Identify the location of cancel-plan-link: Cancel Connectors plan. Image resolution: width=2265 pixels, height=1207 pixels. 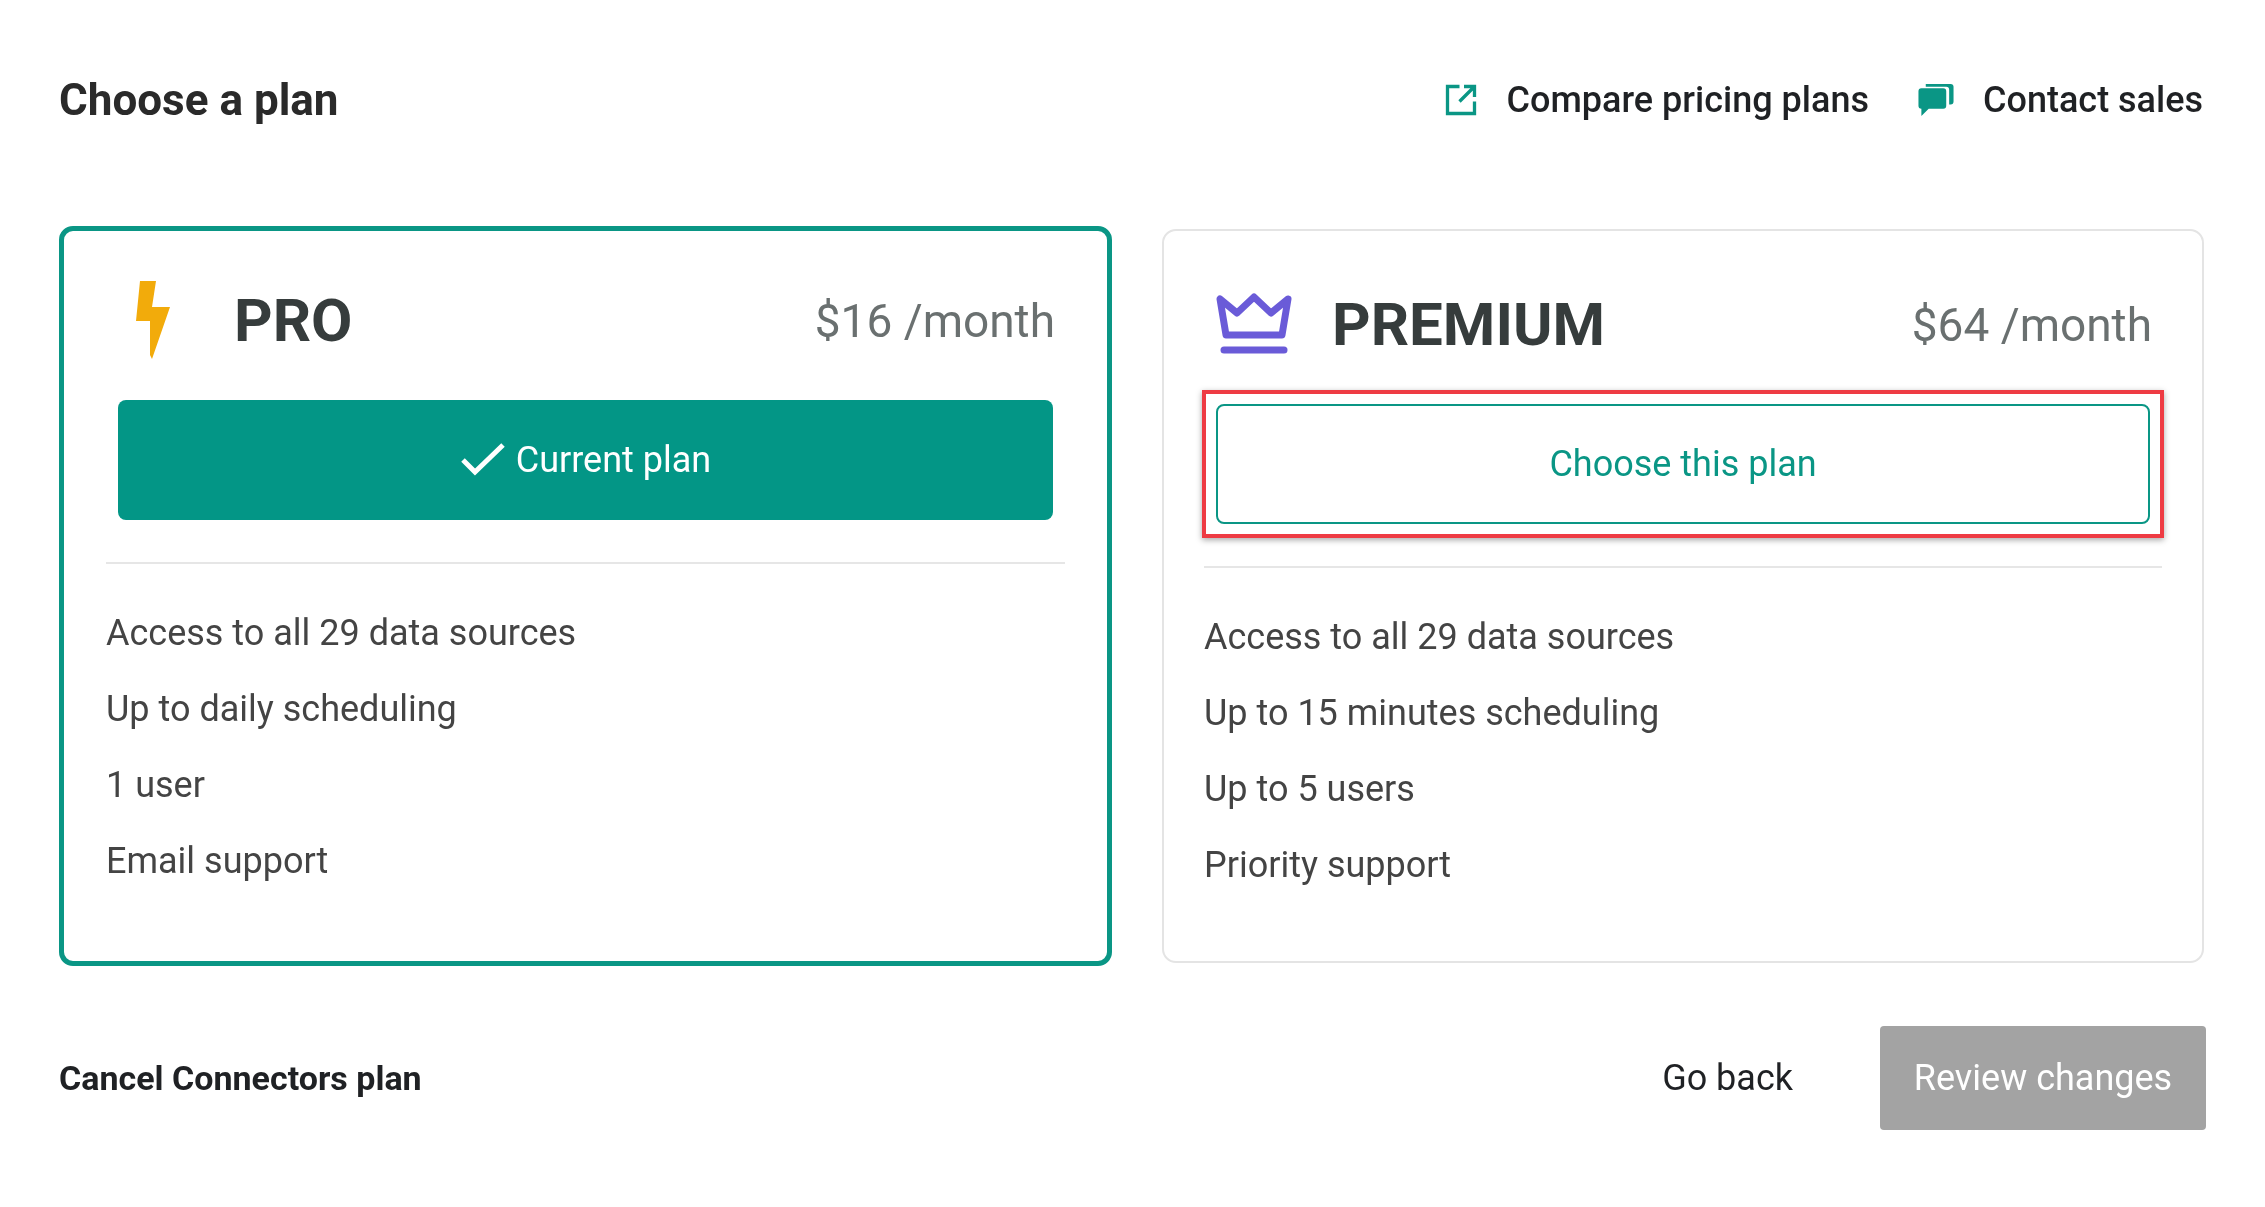
(240, 1078).